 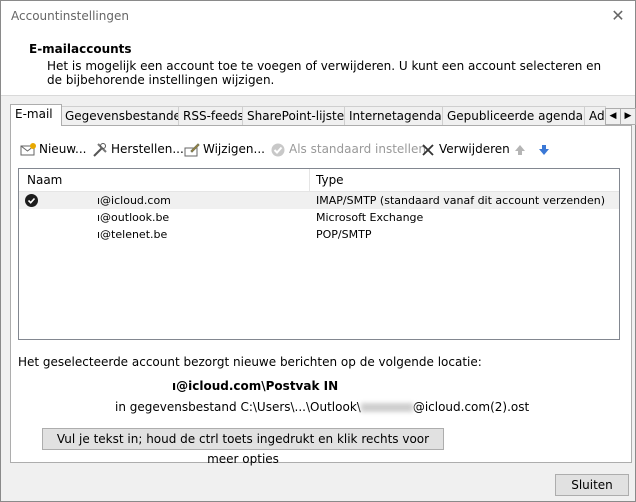 What do you see at coordinates (471, 407) in the screenshot?
I see `data-file-suffix: @icloud.com(2).ost` at bounding box center [471, 407].